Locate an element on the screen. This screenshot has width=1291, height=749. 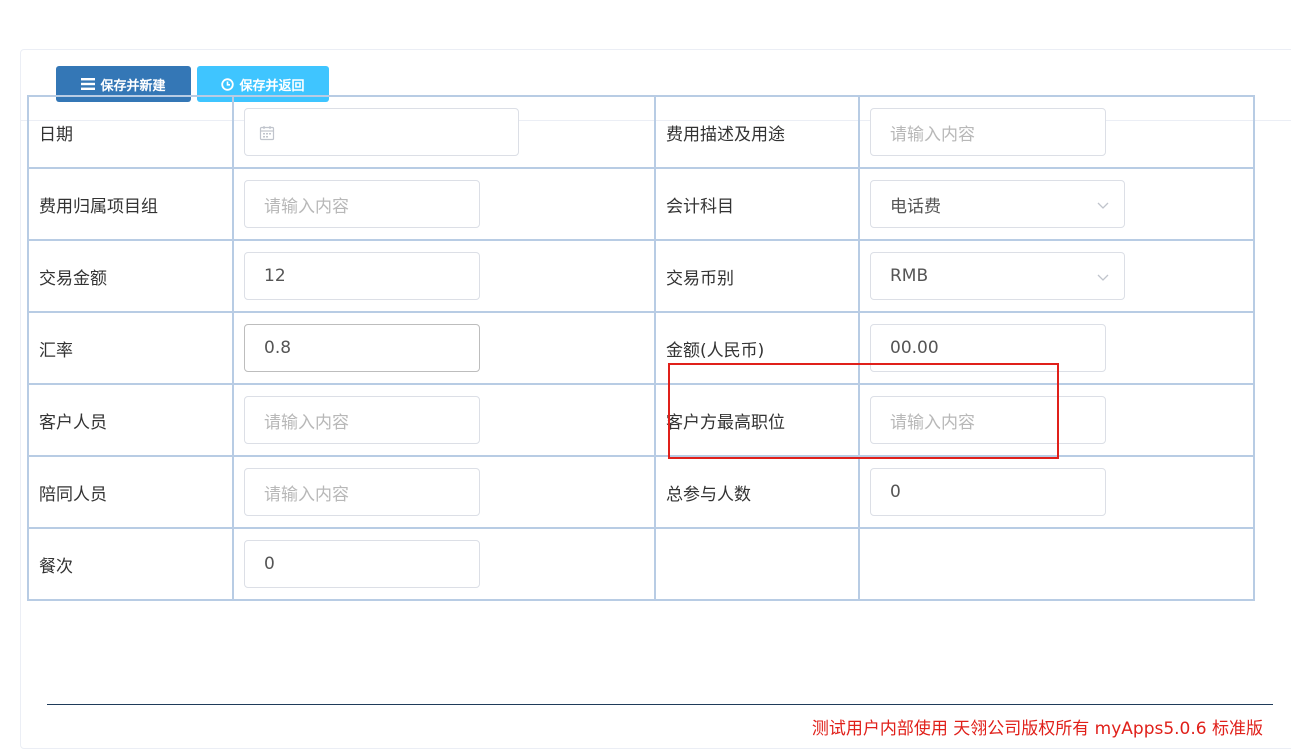
footer-divider is located at coordinates (660, 704).